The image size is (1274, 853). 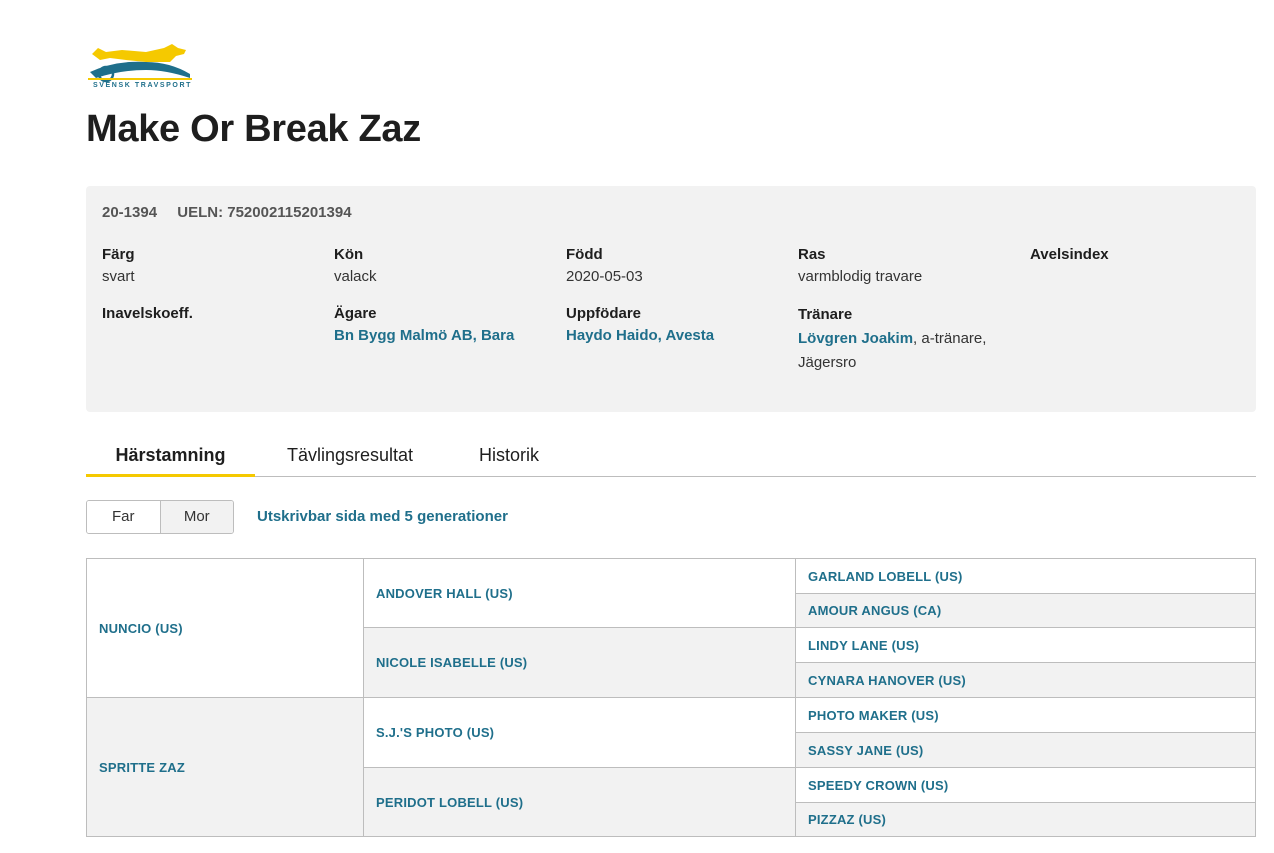 I want to click on field-kon: Kön valack, so click(x=355, y=266).